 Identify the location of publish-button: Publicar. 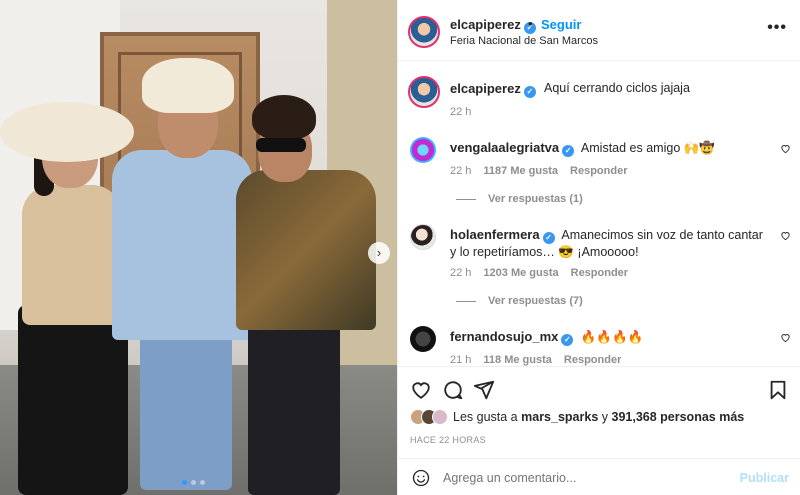
(764, 478).